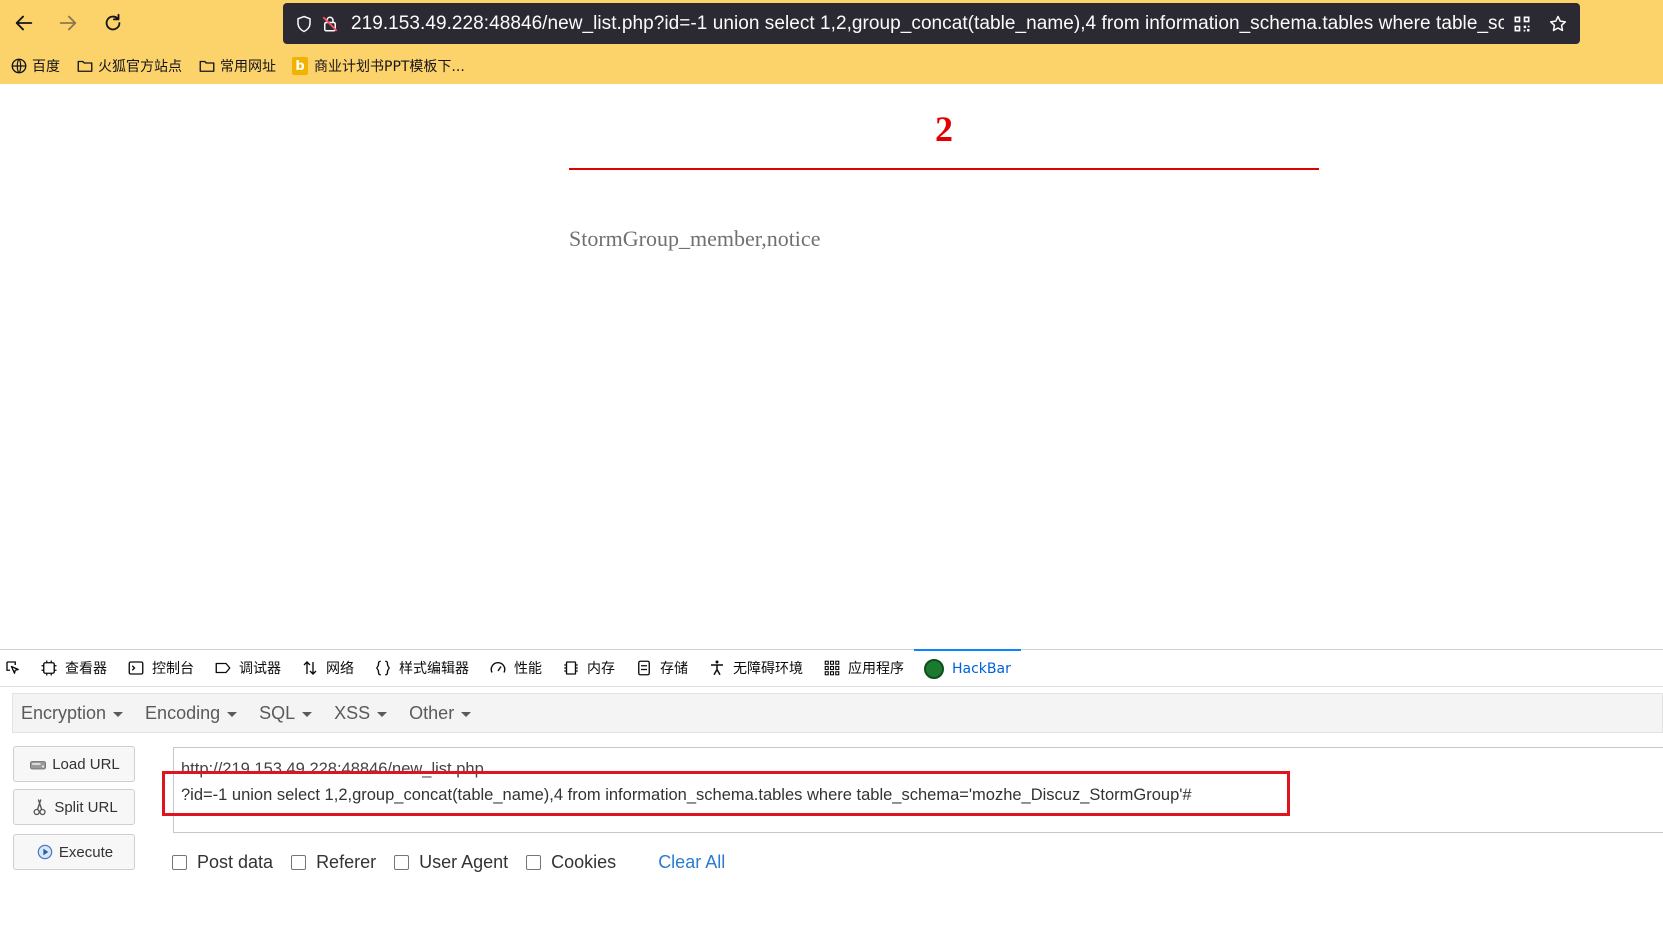  I want to click on cookies-option: Cookies, so click(571, 862).